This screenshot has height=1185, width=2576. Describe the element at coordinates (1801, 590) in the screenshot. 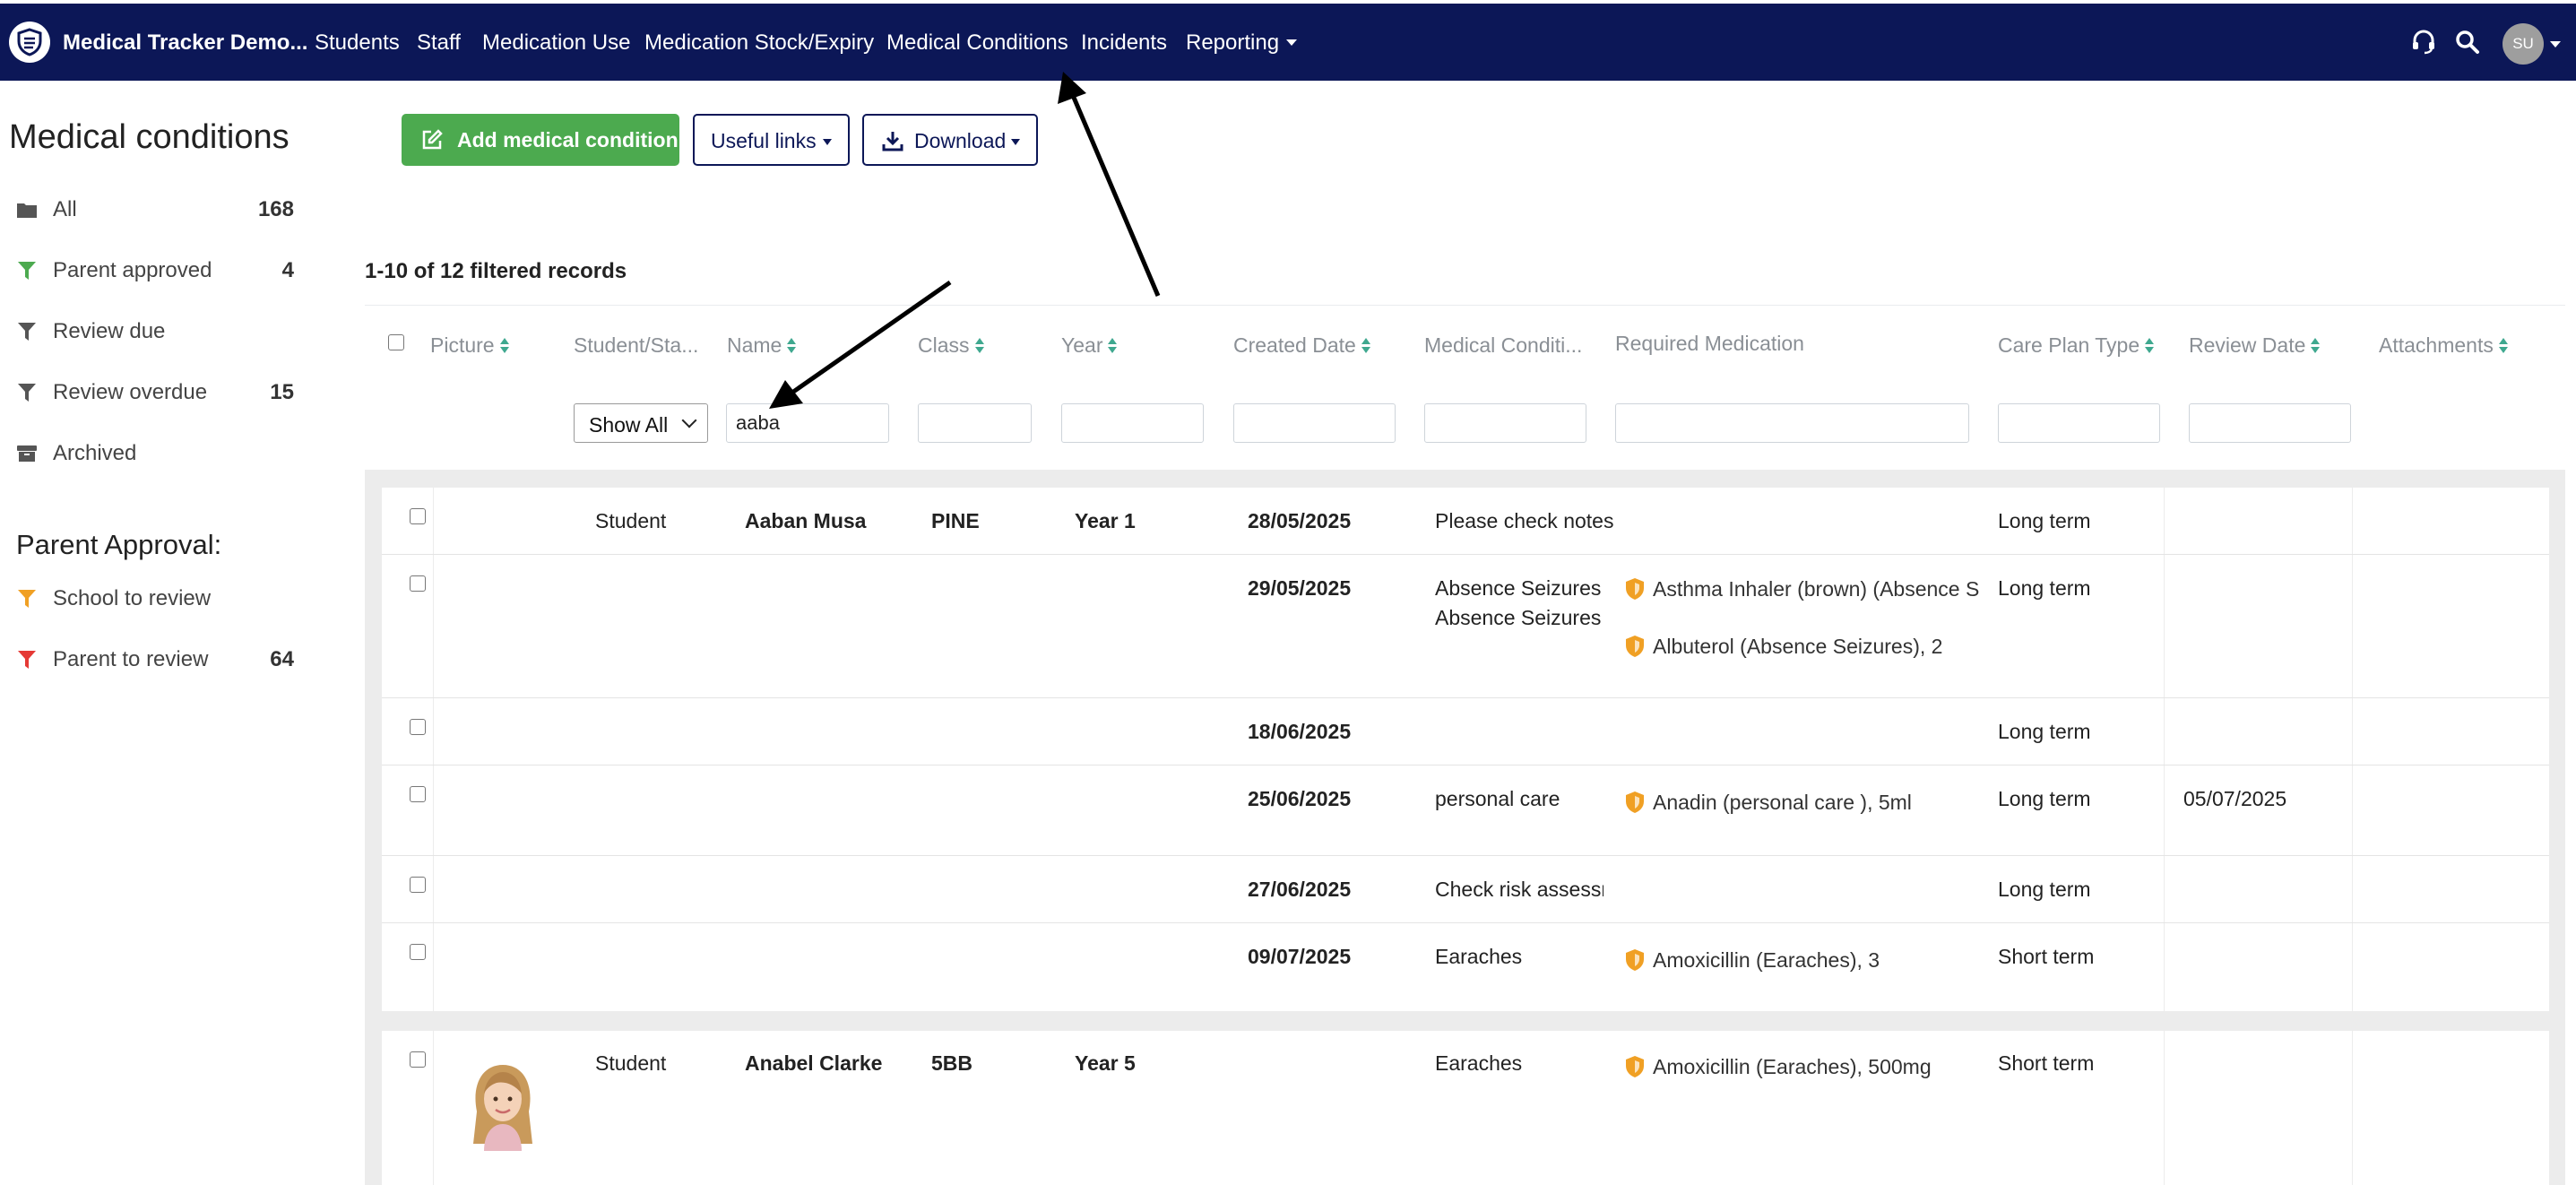

I see `medication-item: Asthma Inhaler (brown) (Absence Sei` at that location.